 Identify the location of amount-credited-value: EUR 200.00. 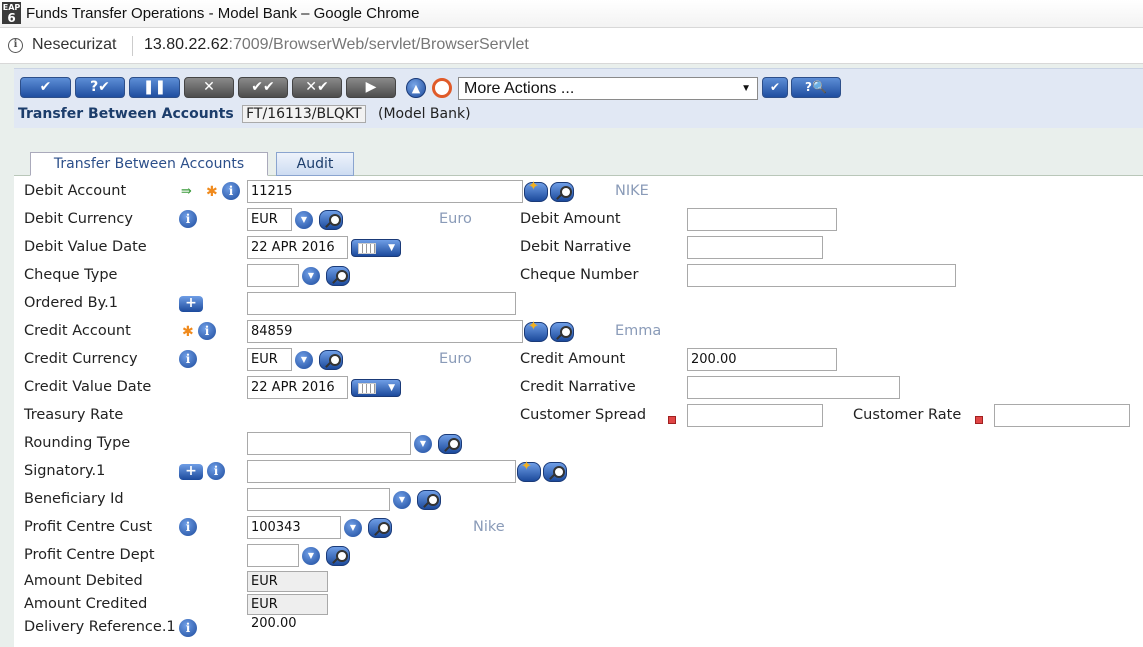
(287, 612).